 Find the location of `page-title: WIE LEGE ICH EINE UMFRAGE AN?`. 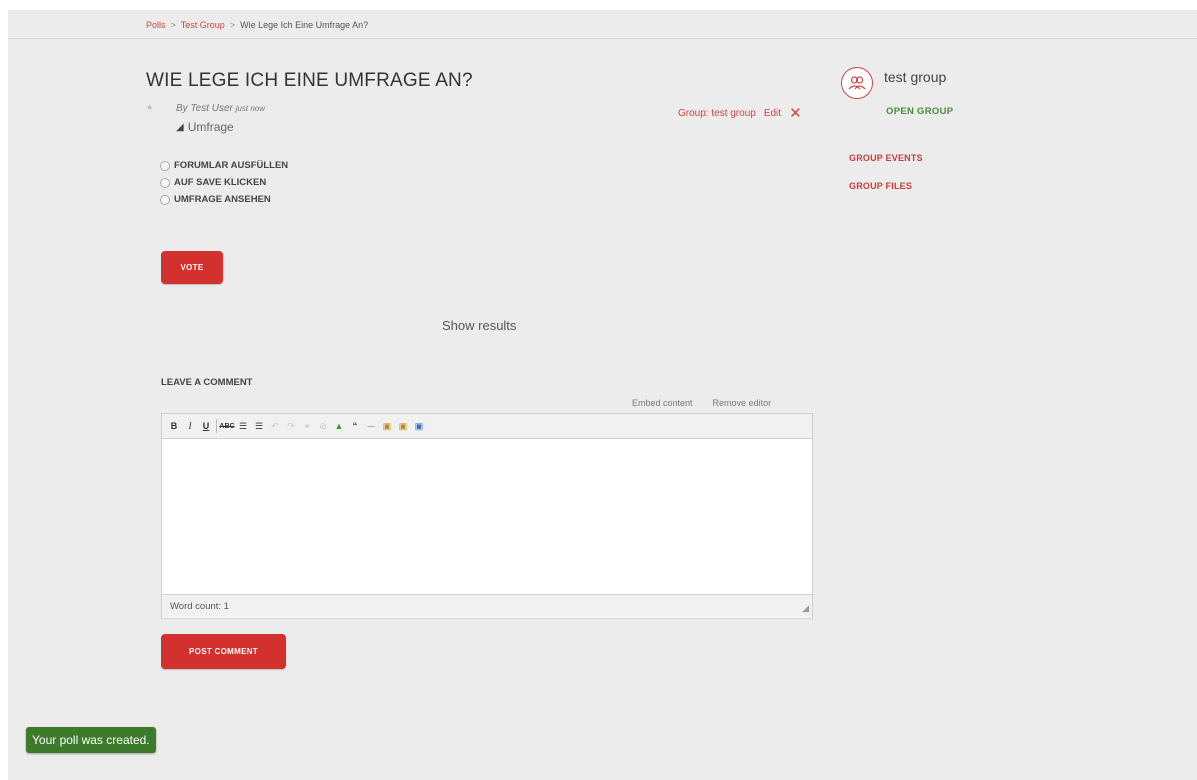

page-title: WIE LEGE ICH EINE UMFRAGE AN? is located at coordinates (309, 80).